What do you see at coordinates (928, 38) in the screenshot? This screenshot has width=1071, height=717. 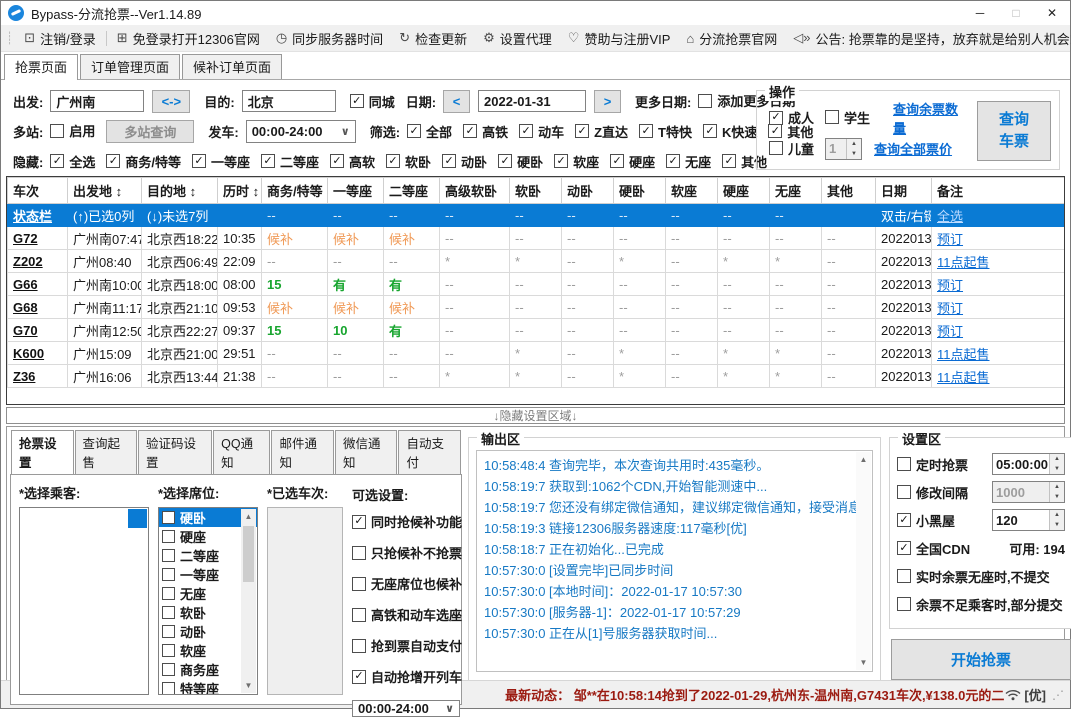 I see `menu-item-speaker: ◁» 公告: 抢票靠的是坚持，放弃就是给别人机会!` at bounding box center [928, 38].